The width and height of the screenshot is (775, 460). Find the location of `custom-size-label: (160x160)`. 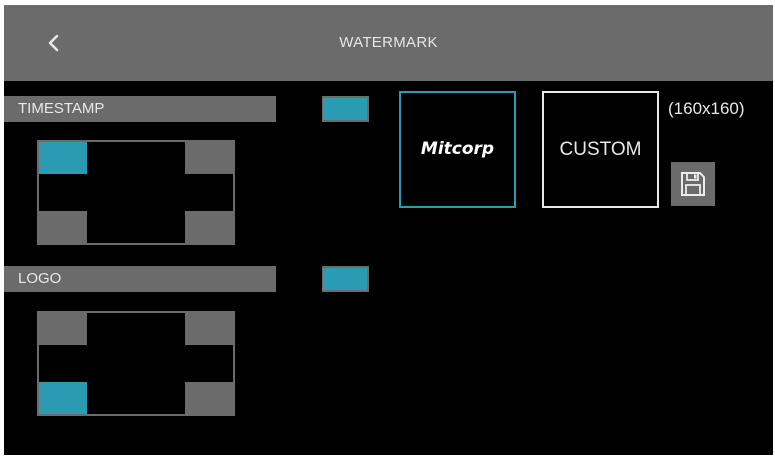

custom-size-label: (160x160) is located at coordinates (706, 108).